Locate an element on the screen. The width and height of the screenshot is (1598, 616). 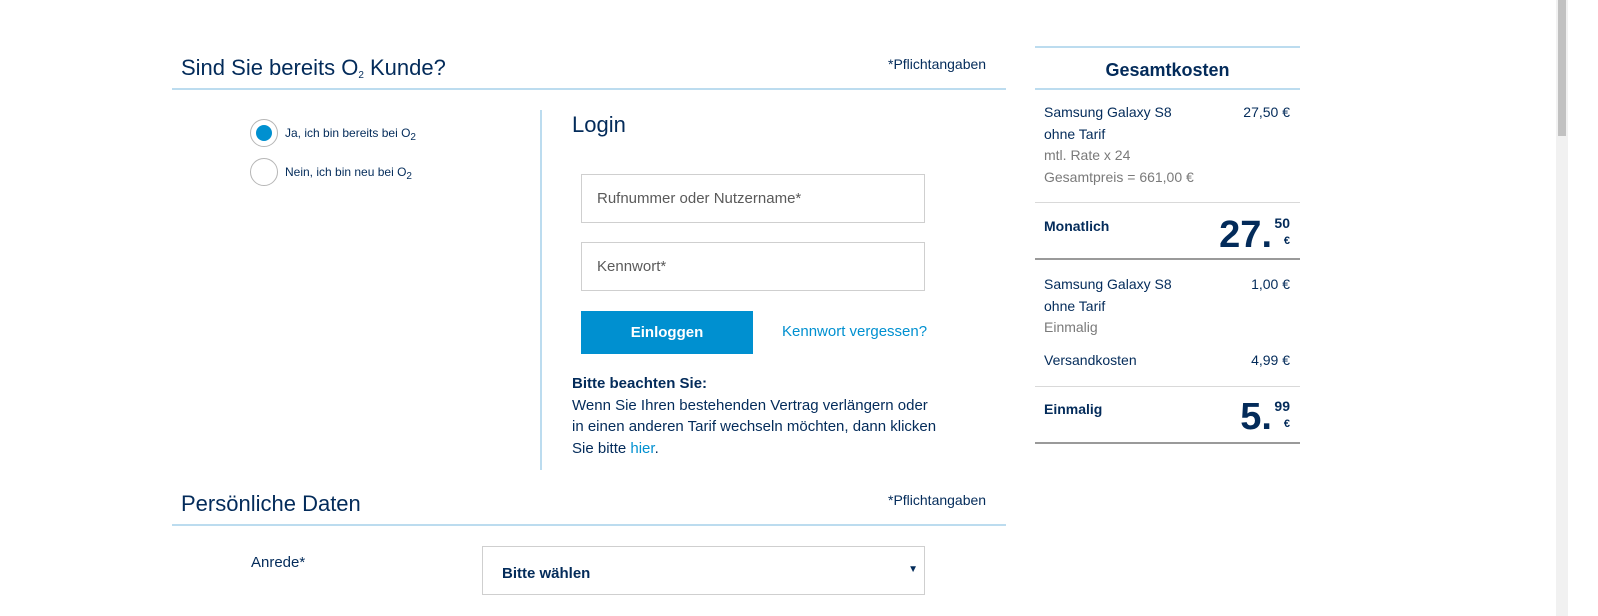
monthly-item-rate: mtl. Rate x 24 is located at coordinates (1087, 155).